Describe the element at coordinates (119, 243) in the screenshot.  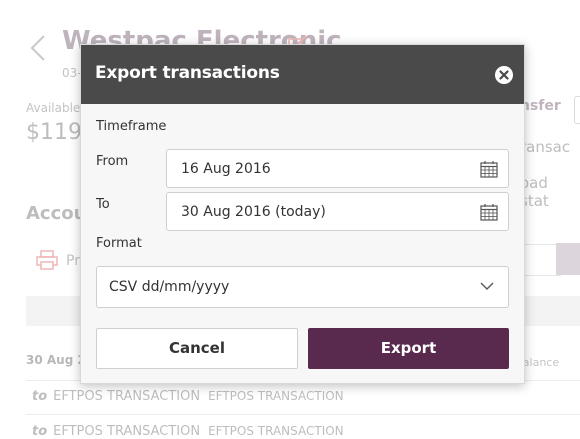
I see `format-label: Format` at that location.